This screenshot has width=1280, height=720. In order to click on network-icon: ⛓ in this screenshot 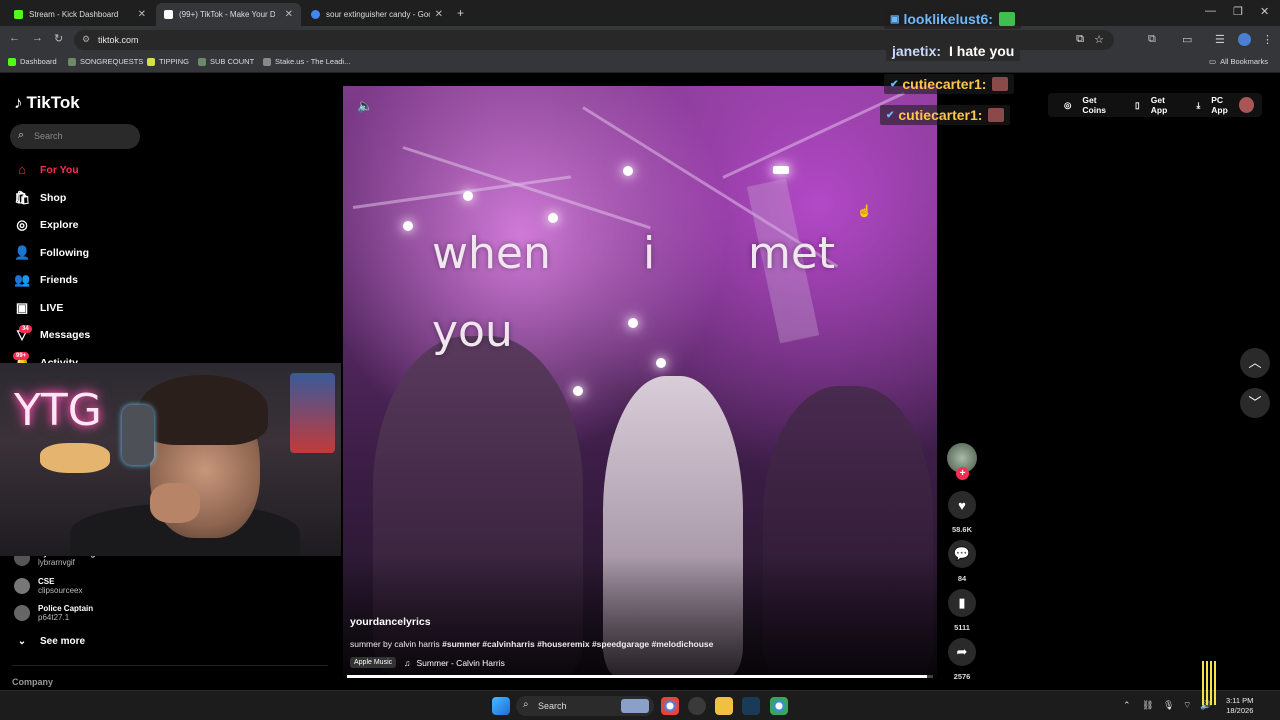, I will do `click(1147, 705)`.